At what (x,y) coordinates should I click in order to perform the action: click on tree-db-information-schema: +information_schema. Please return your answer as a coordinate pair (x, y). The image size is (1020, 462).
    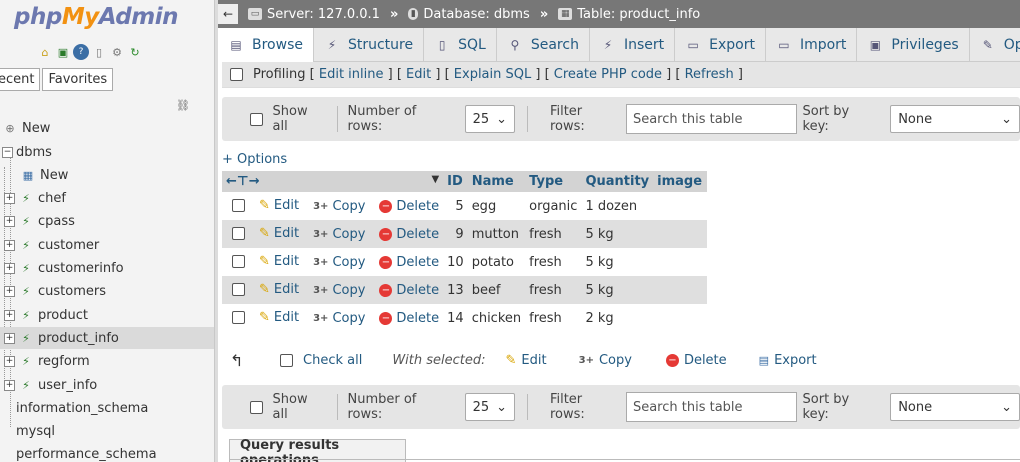
    Looking at the image, I should click on (75, 408).